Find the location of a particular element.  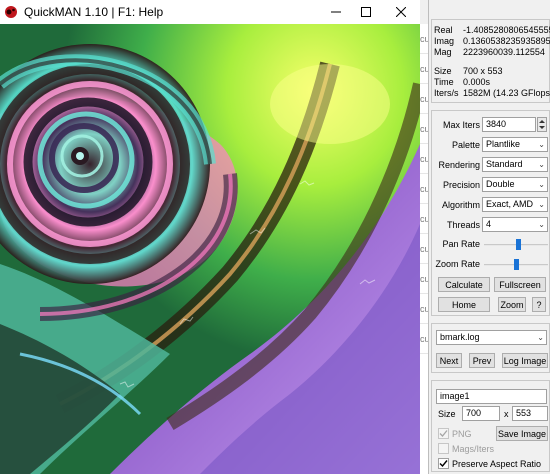

calculate-button: Calculate is located at coordinates (464, 284).